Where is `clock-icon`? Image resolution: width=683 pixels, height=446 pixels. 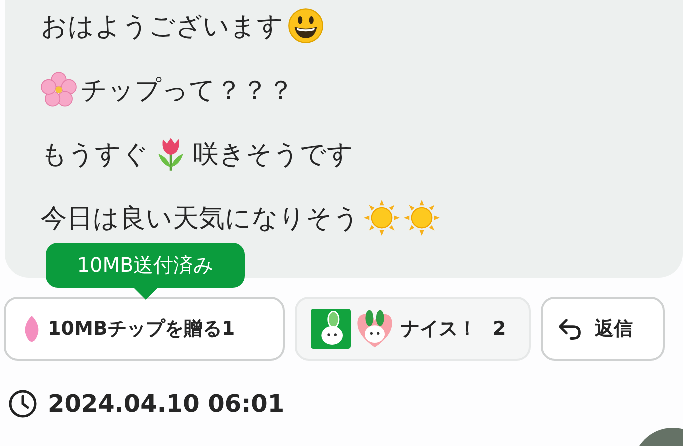
clock-icon is located at coordinates (23, 404).